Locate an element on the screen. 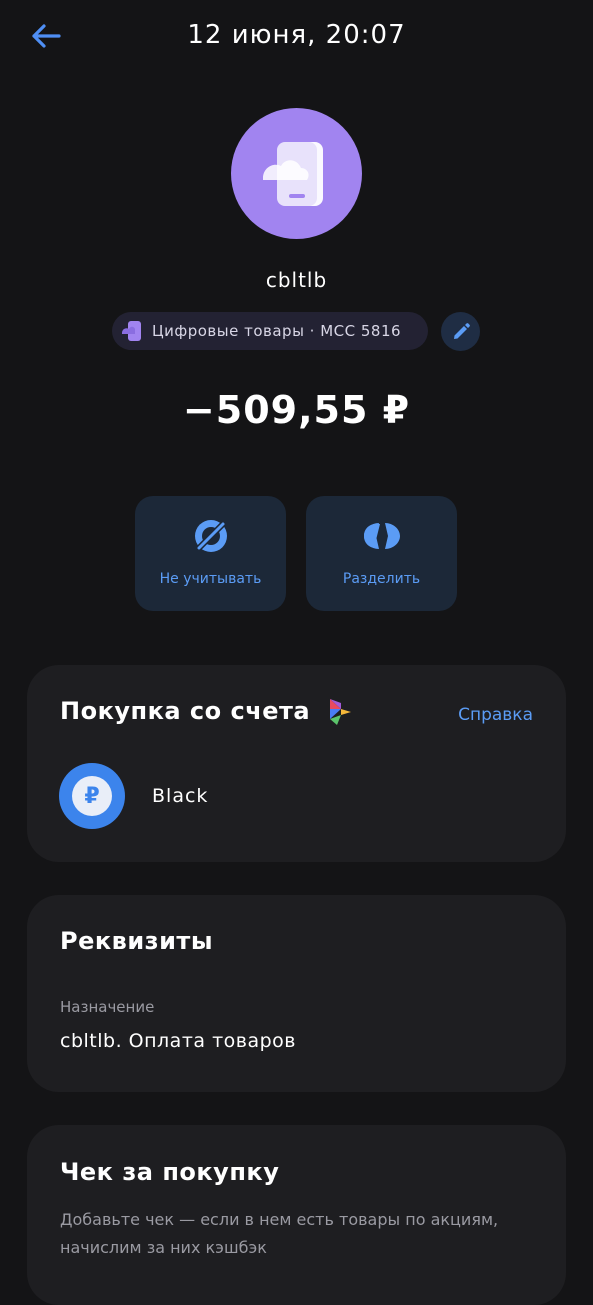 Image resolution: width=593 pixels, height=1305 pixels. account-name: Black is located at coordinates (180, 796).